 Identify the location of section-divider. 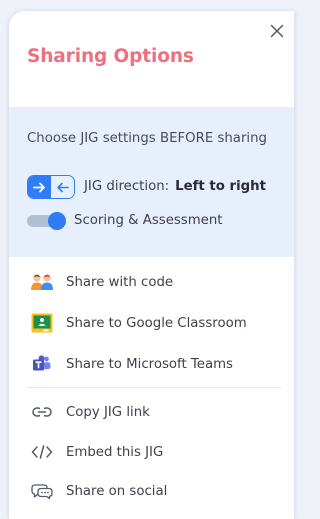
(154, 387).